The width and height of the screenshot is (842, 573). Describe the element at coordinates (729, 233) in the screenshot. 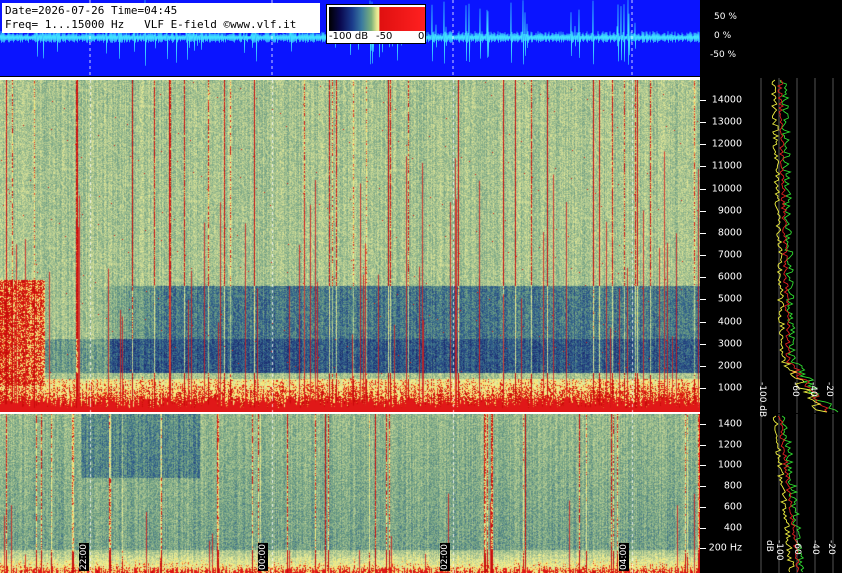

I see `upper-freq-tick-label: 8000` at that location.